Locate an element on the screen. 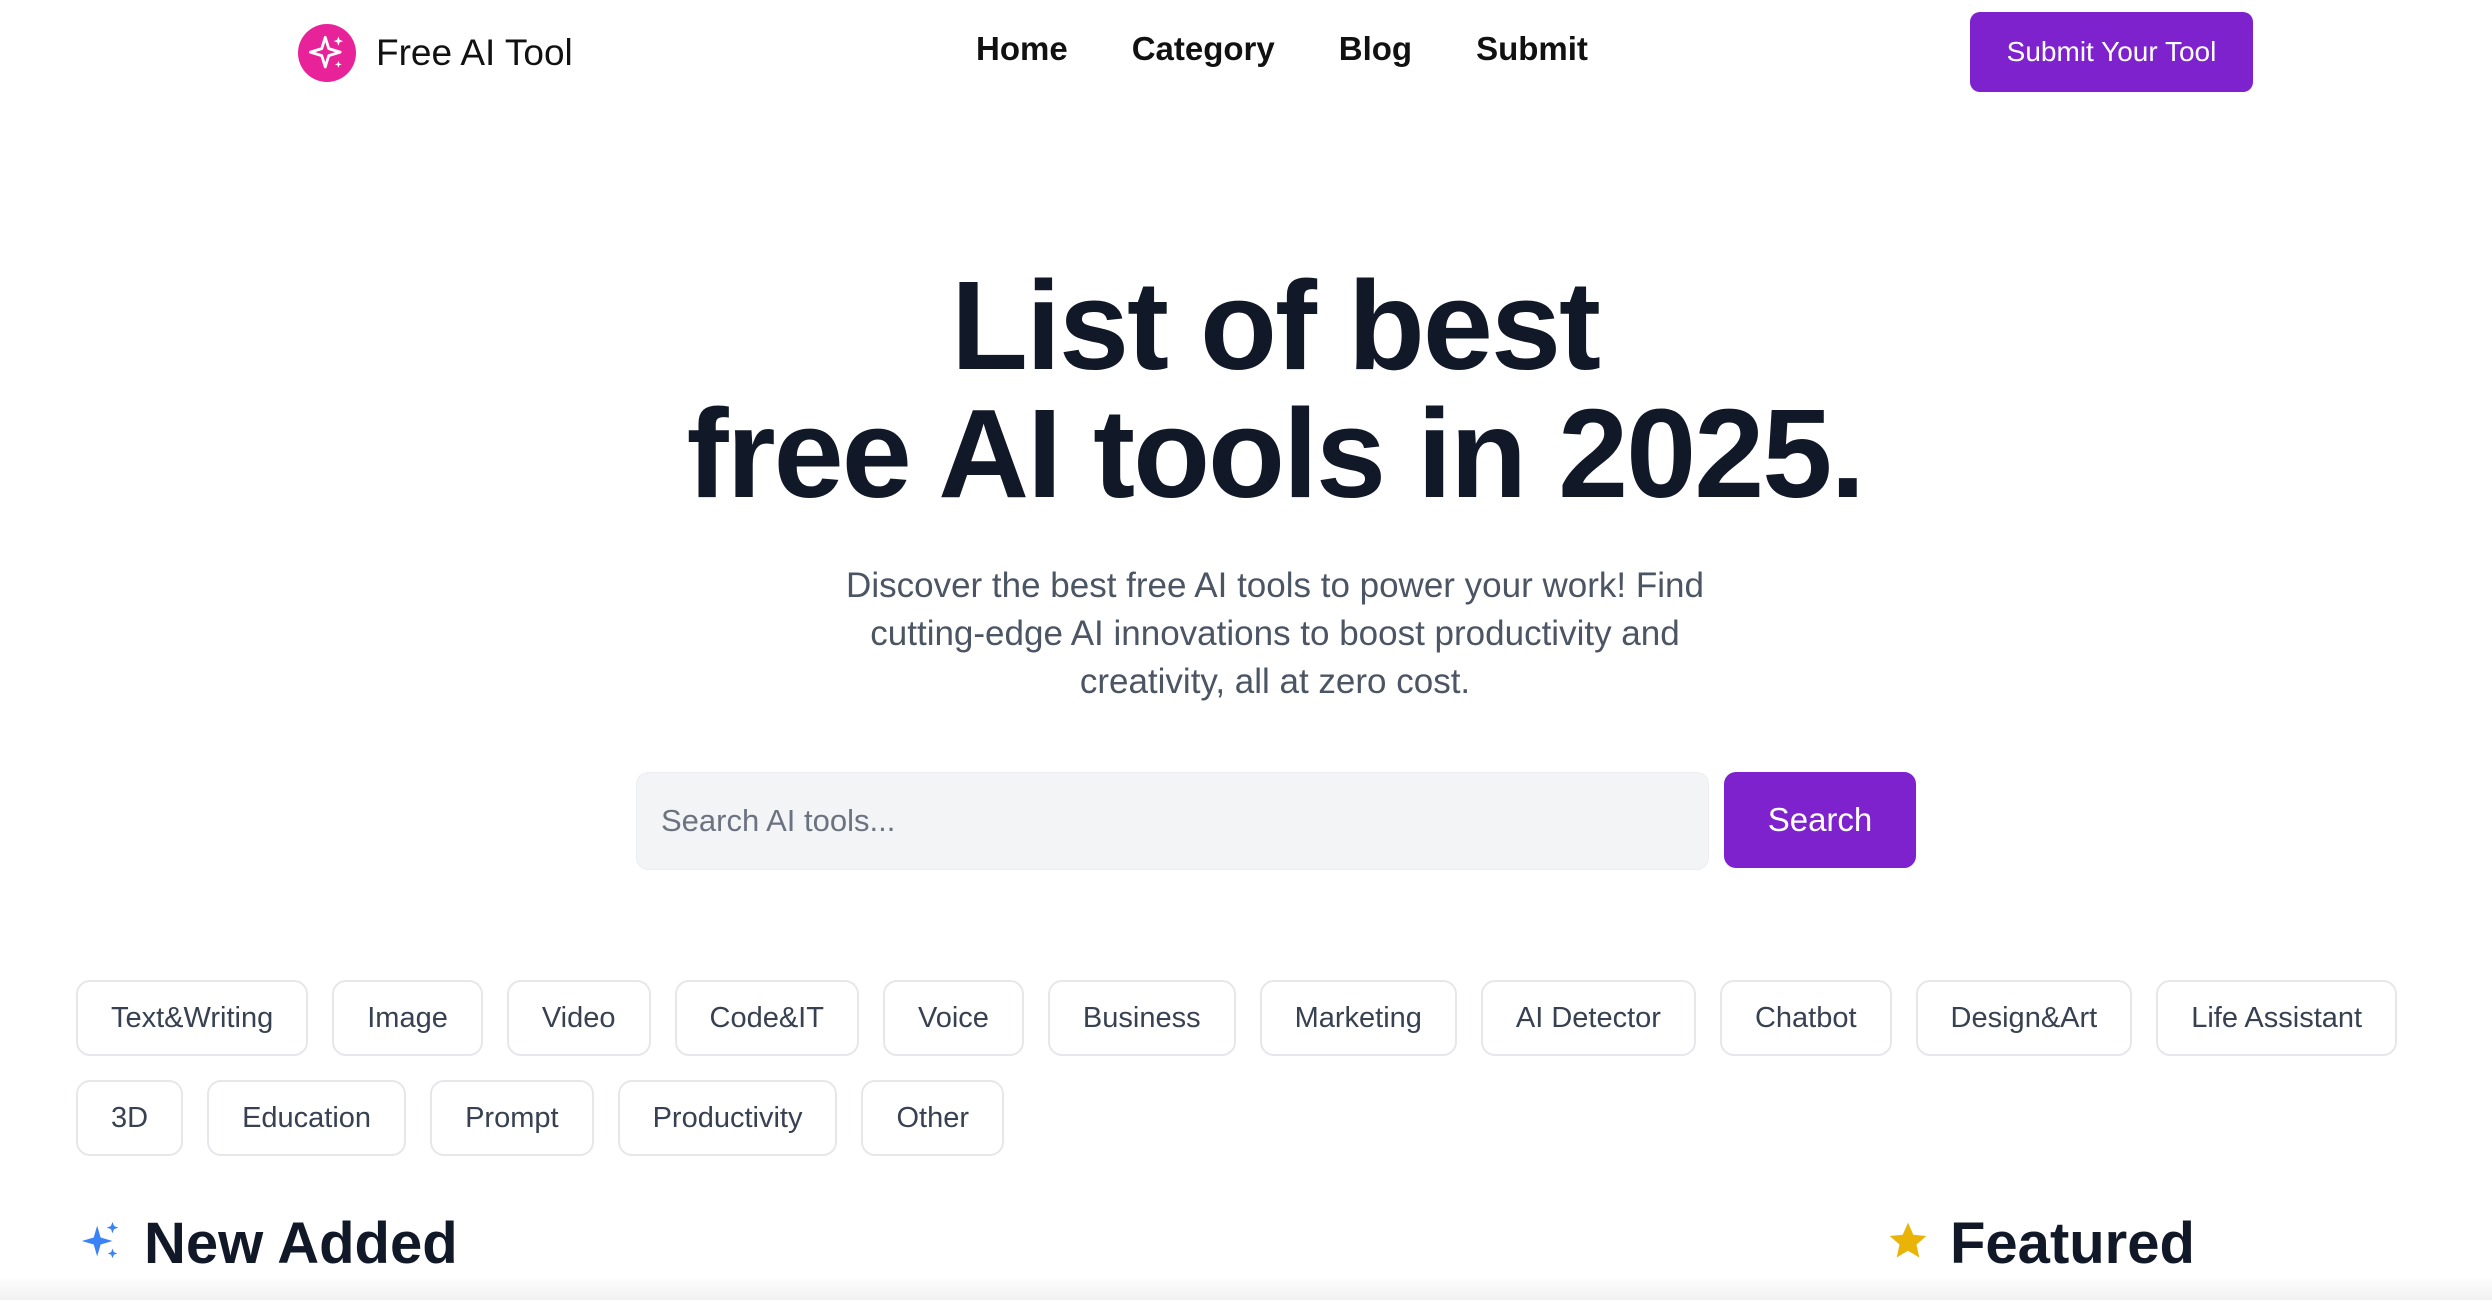 Image resolution: width=2492 pixels, height=1300 pixels. search-button: Search is located at coordinates (1820, 820).